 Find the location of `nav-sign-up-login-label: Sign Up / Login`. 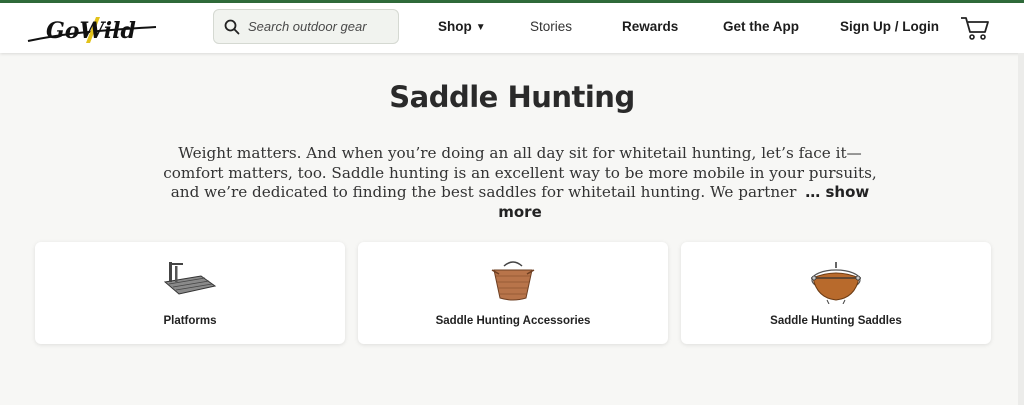

nav-sign-up-login-label: Sign Up / Login is located at coordinates (889, 26).